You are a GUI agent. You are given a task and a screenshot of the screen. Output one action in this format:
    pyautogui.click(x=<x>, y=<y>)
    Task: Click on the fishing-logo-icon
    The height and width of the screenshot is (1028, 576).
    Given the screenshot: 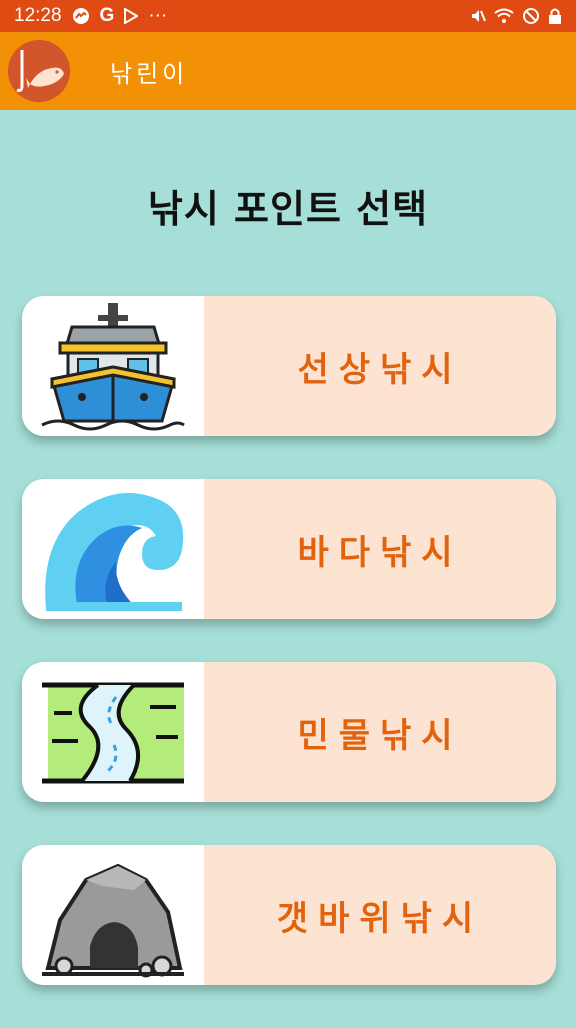 What is the action you would take?
    pyautogui.click(x=39, y=71)
    